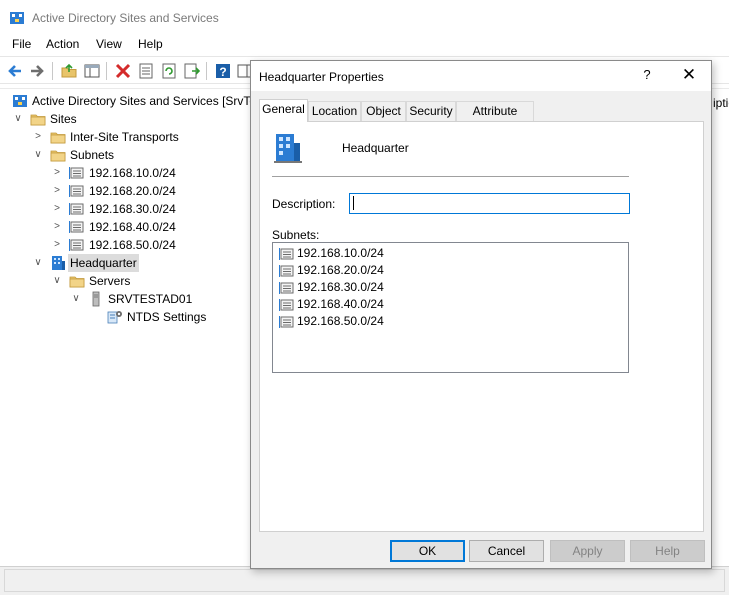 The height and width of the screenshot is (595, 729). What do you see at coordinates (427, 551) in the screenshot?
I see `ok-button: OK` at bounding box center [427, 551].